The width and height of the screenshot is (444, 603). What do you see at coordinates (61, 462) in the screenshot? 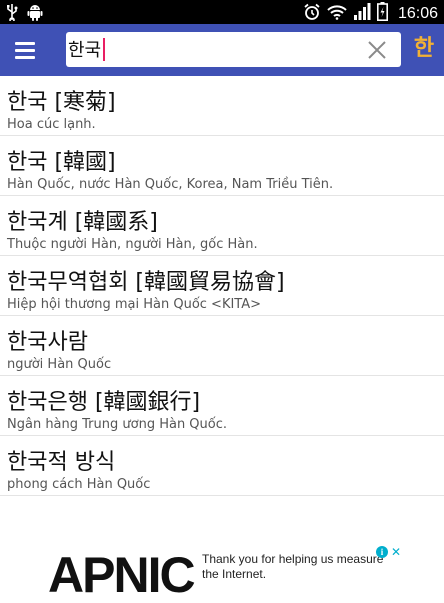
I see `result-headword: 한국적 방식` at bounding box center [61, 462].